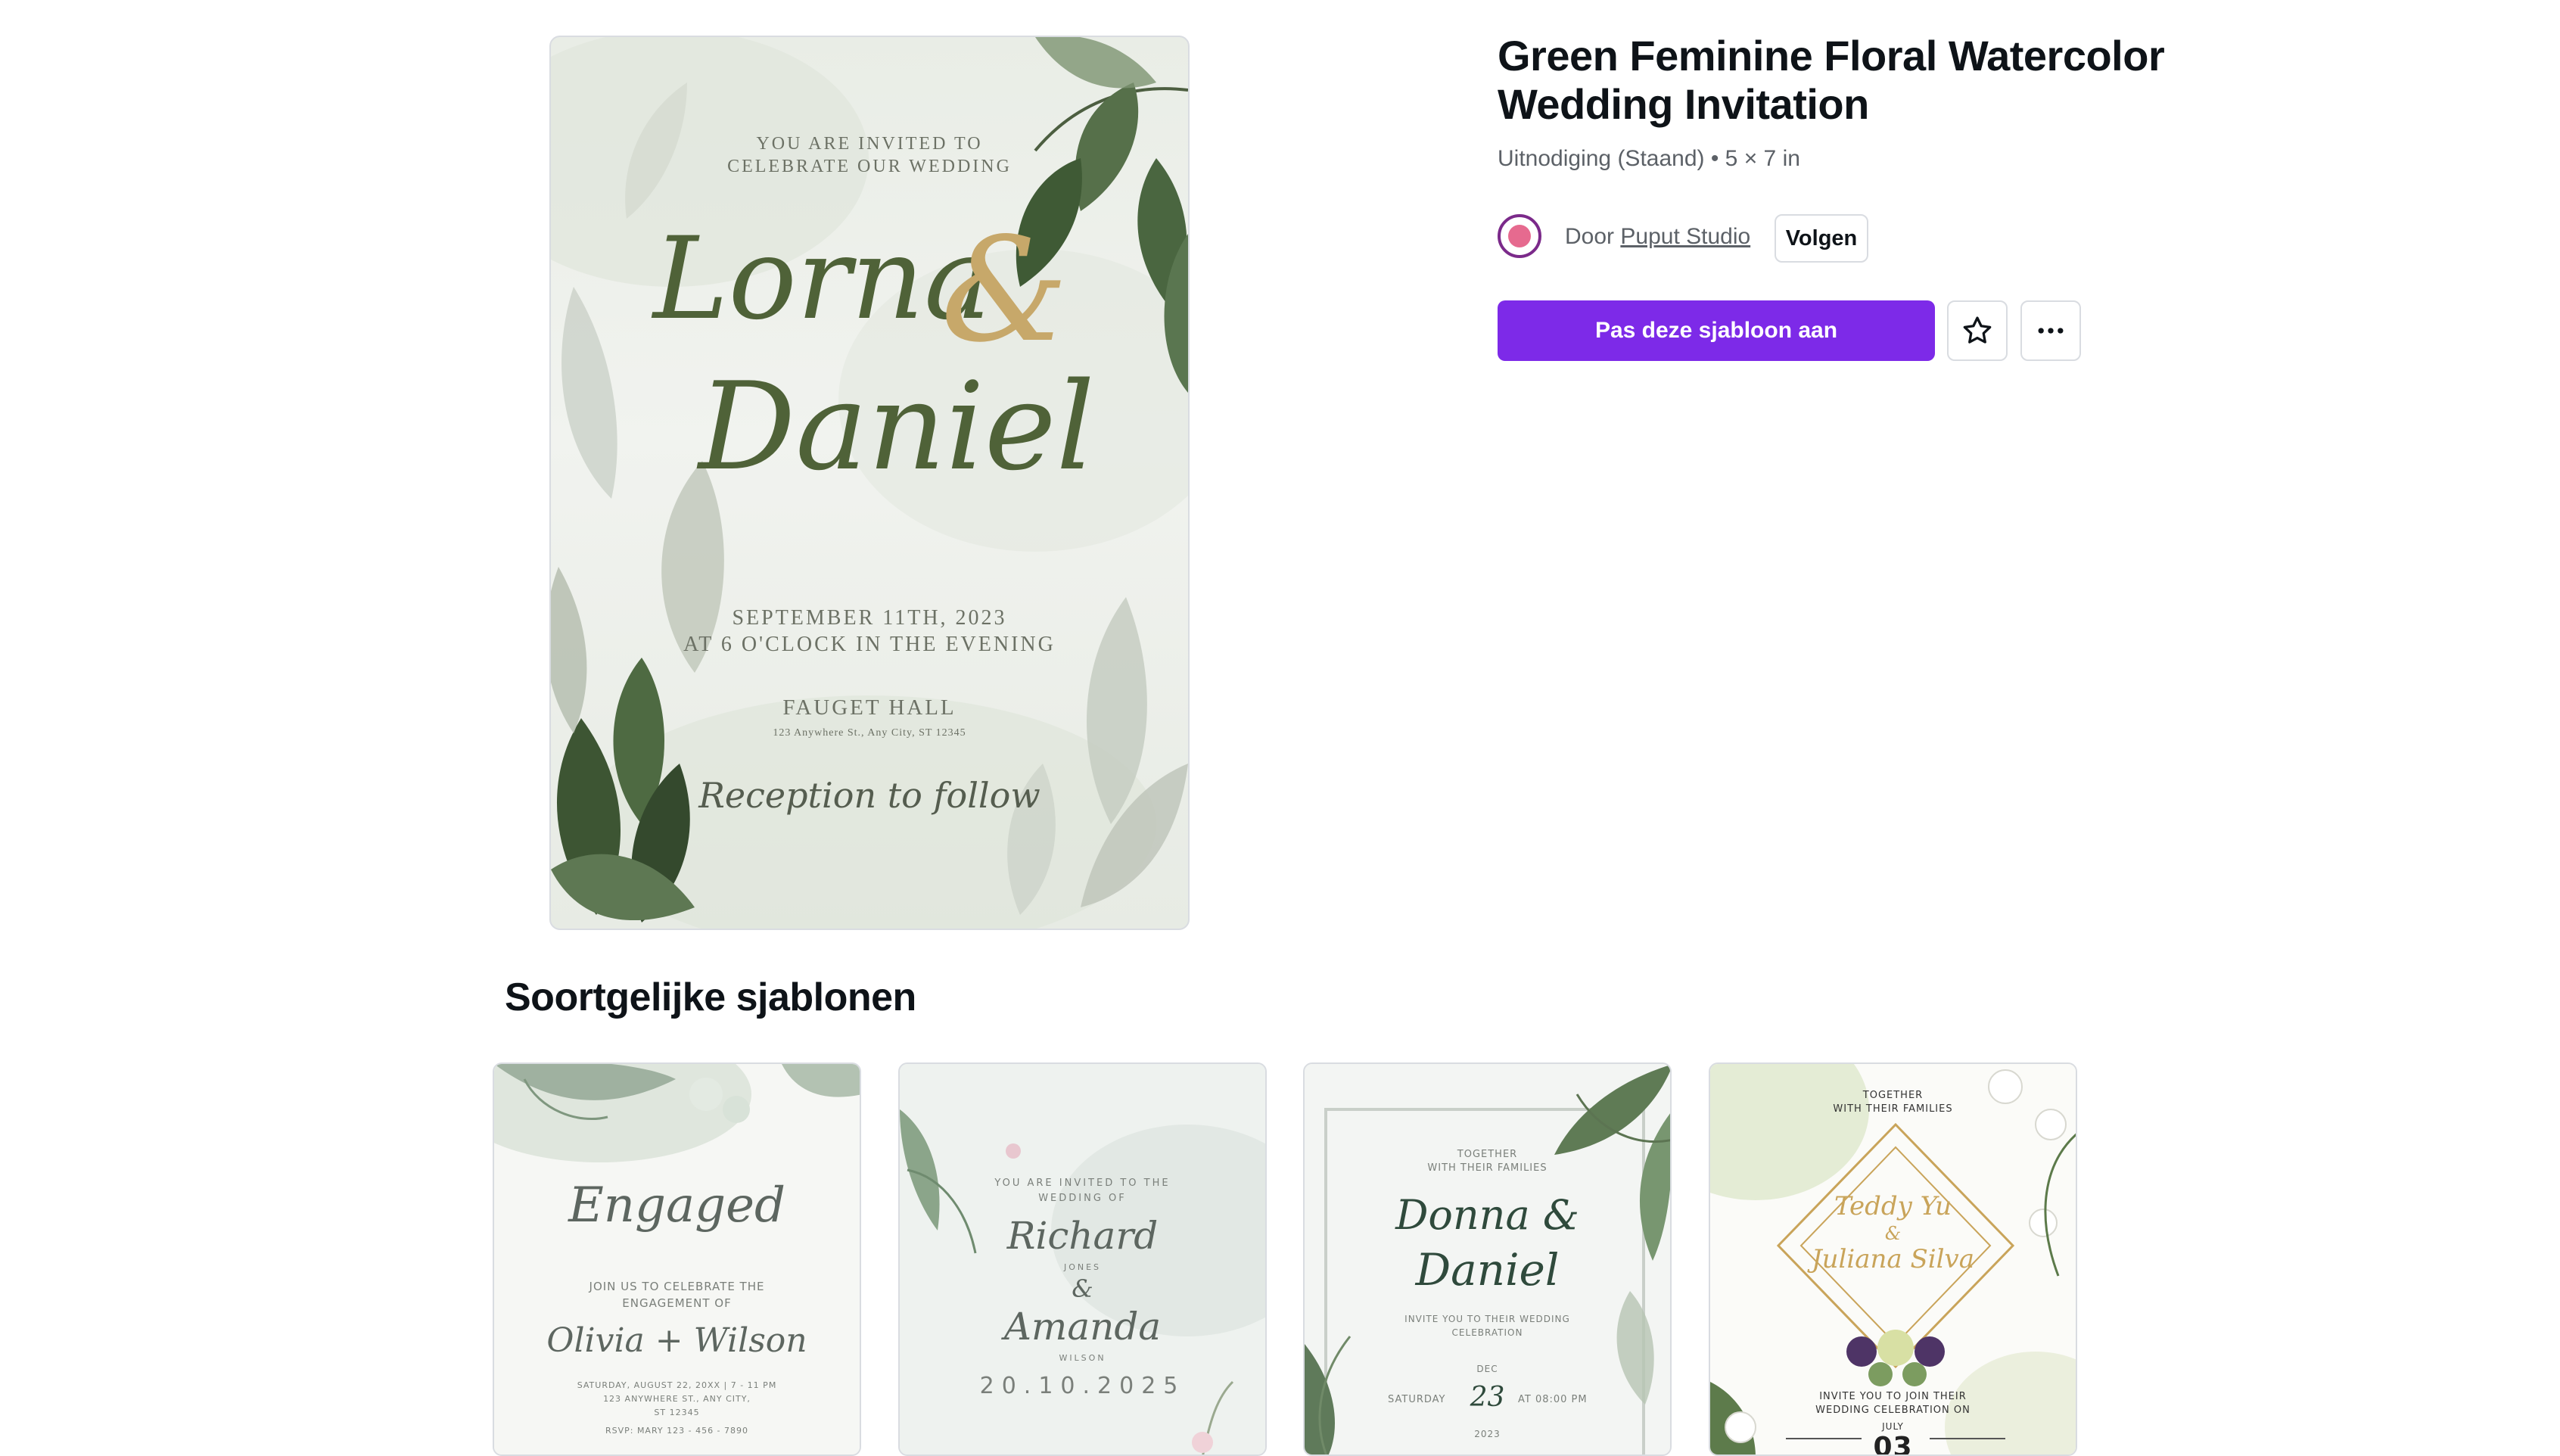 The width and height of the screenshot is (2560, 1456). Describe the element at coordinates (1082, 1386) in the screenshot. I see `card2-date: 20.10.2025` at that location.